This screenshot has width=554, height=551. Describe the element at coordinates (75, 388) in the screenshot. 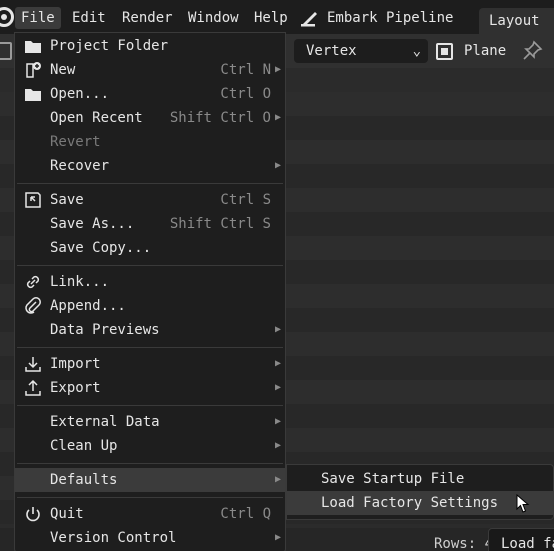

I see `menu-item-label: Export` at that location.